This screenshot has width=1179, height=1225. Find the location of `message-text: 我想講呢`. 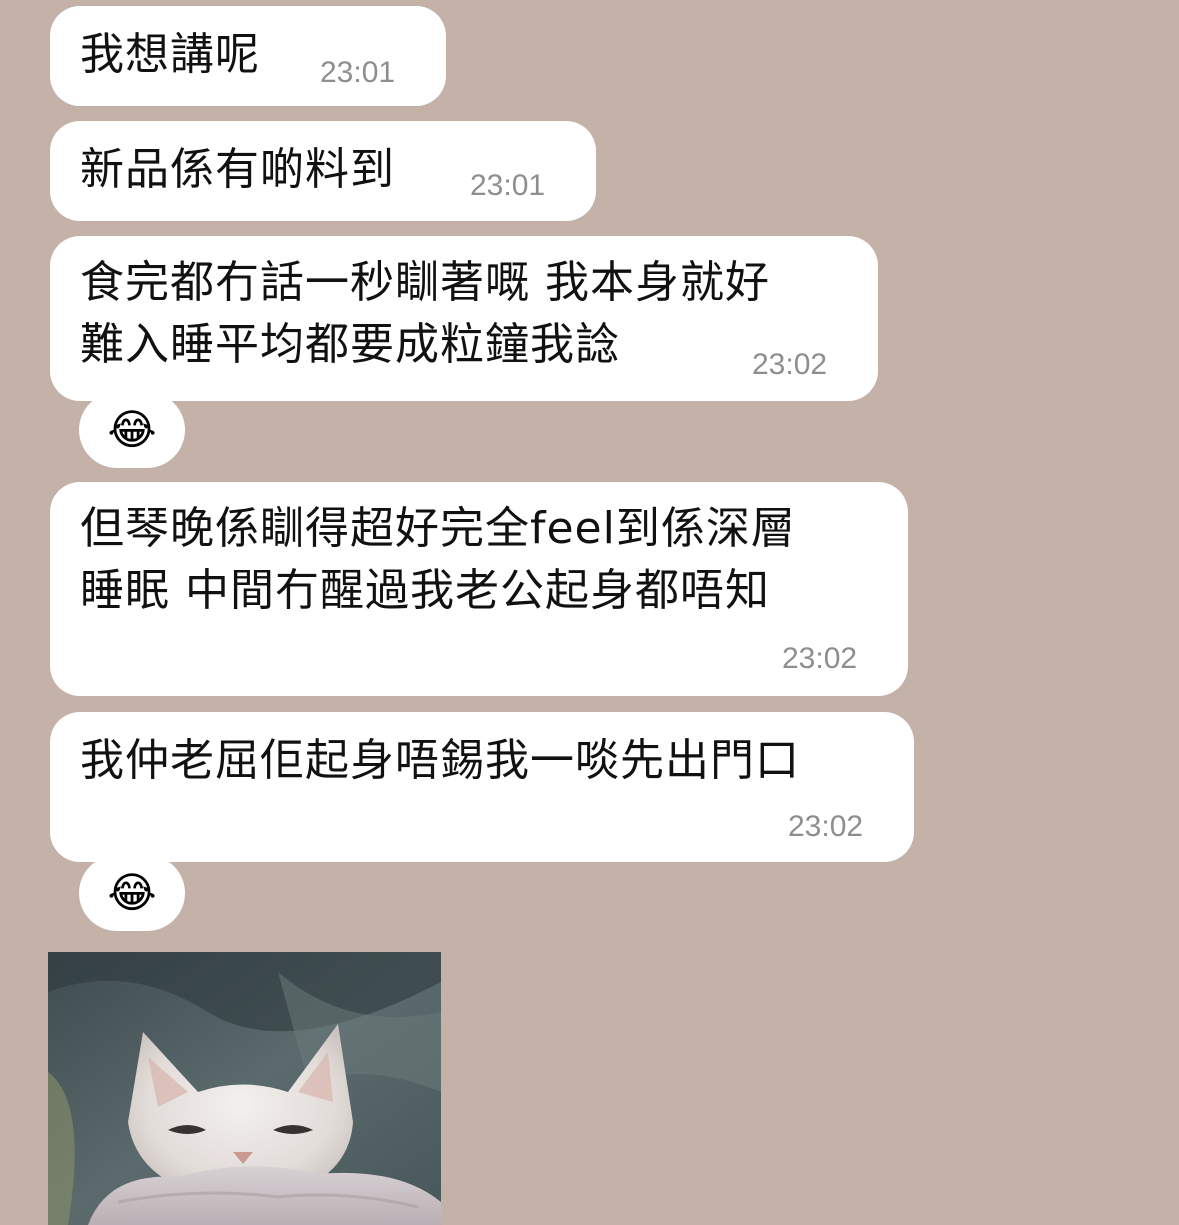

message-text: 我想講呢 is located at coordinates (170, 54).